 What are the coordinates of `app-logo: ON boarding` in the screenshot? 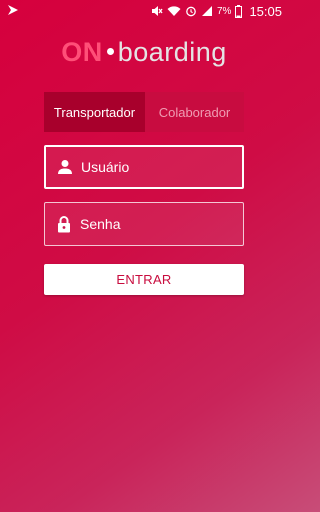 It's located at (144, 52).